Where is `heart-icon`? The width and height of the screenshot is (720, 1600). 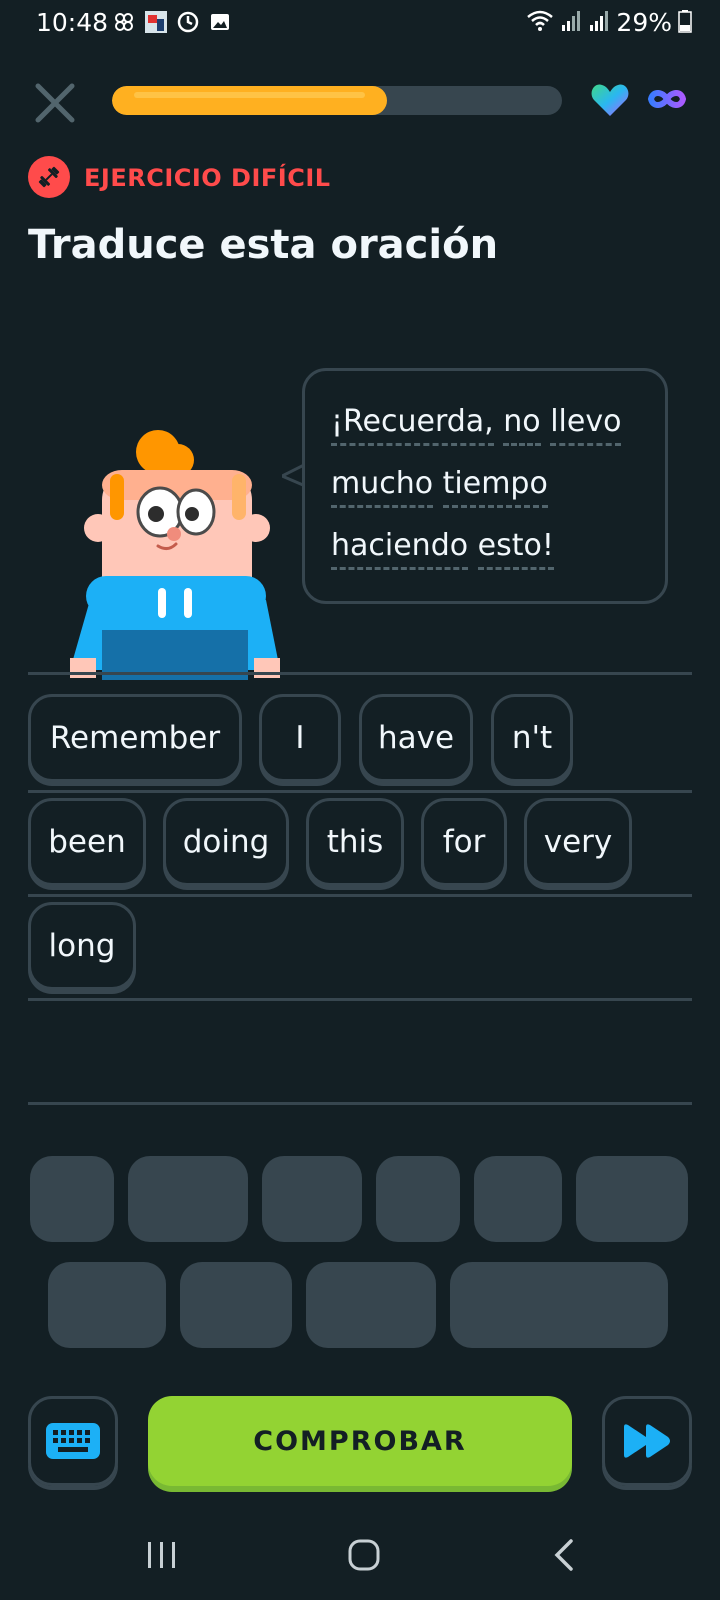 heart-icon is located at coordinates (610, 102).